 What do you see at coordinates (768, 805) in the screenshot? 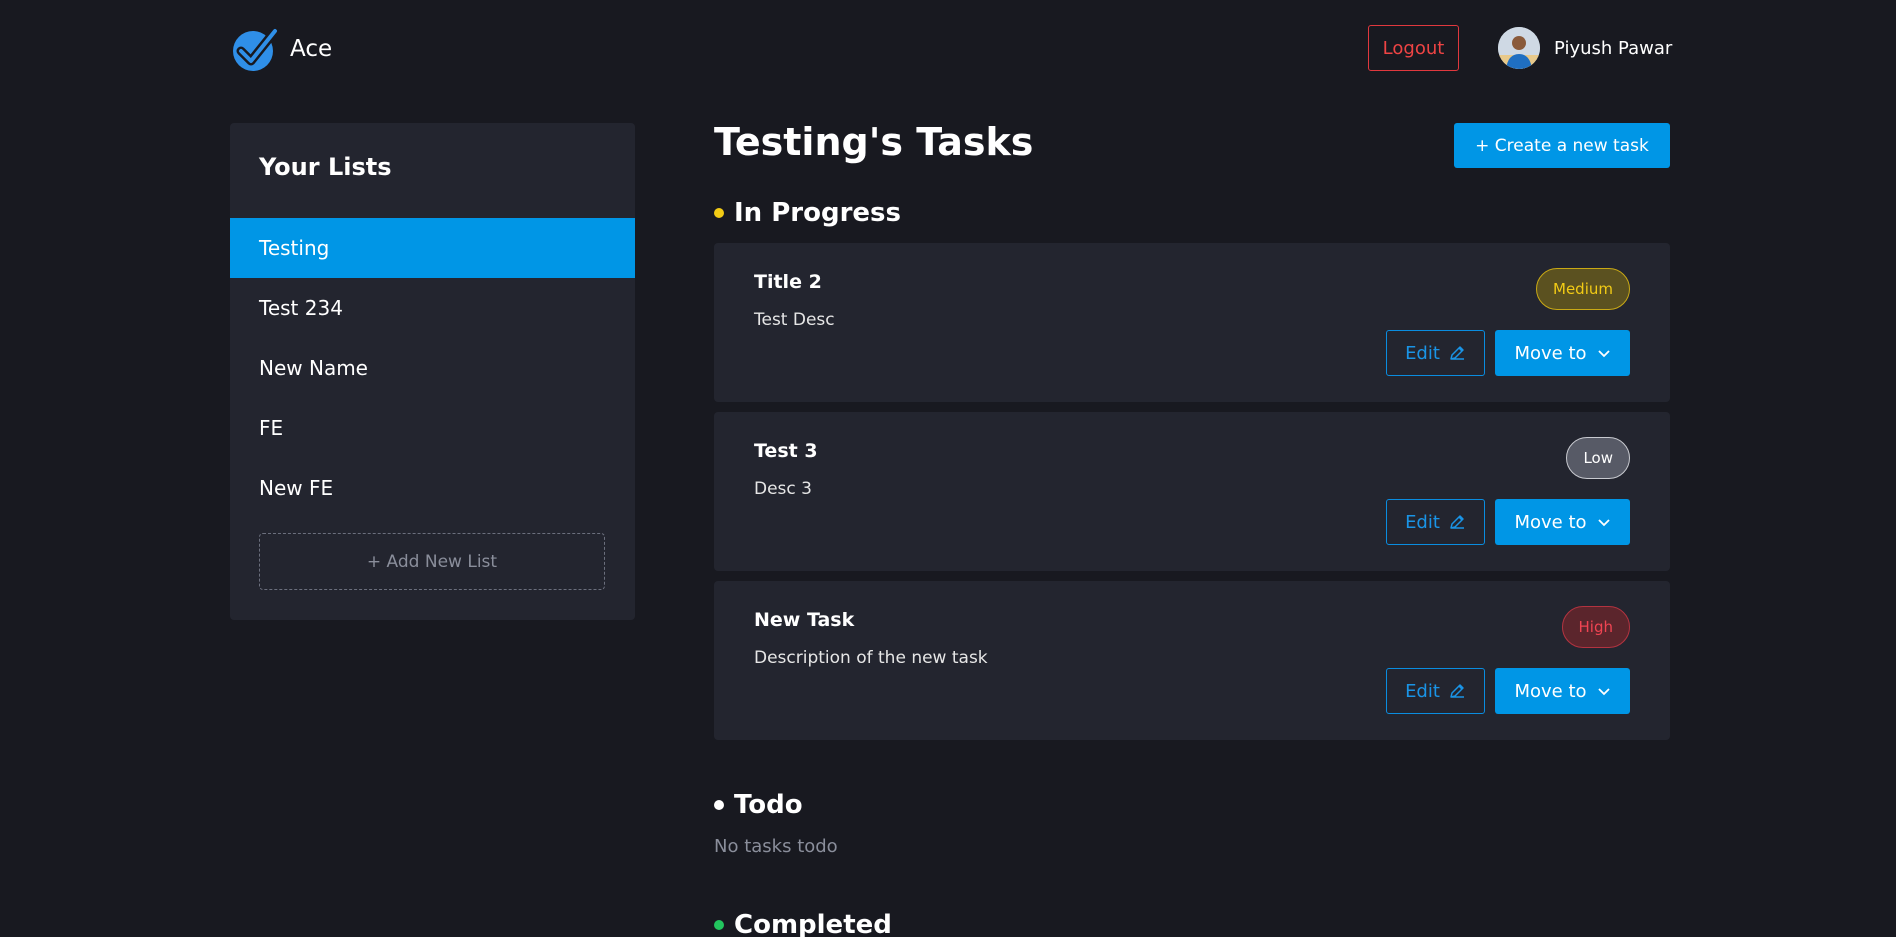
I see `section-title: Todo` at bounding box center [768, 805].